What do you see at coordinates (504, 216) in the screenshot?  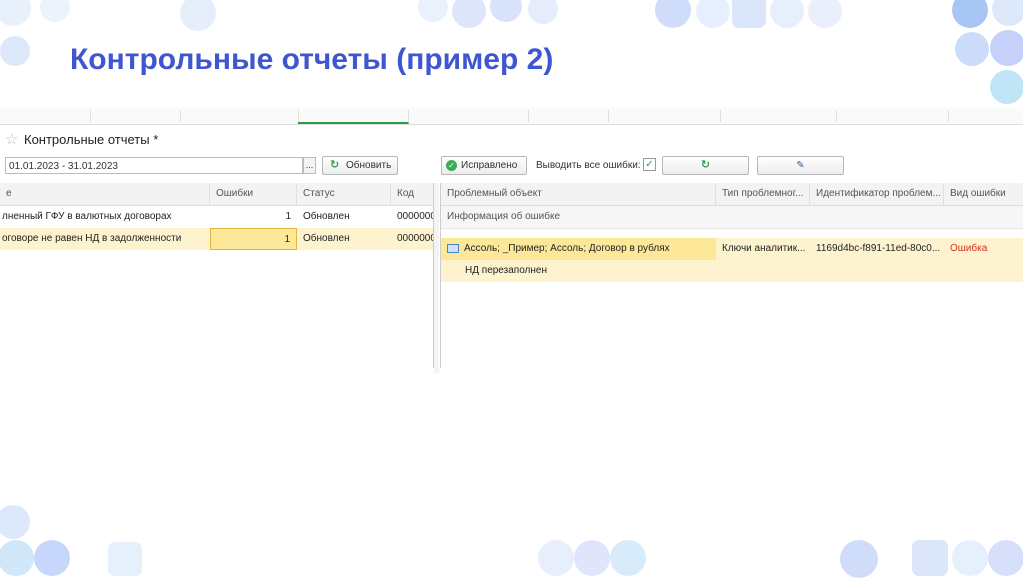 I see `error-info-header: Информация об ошибке` at bounding box center [504, 216].